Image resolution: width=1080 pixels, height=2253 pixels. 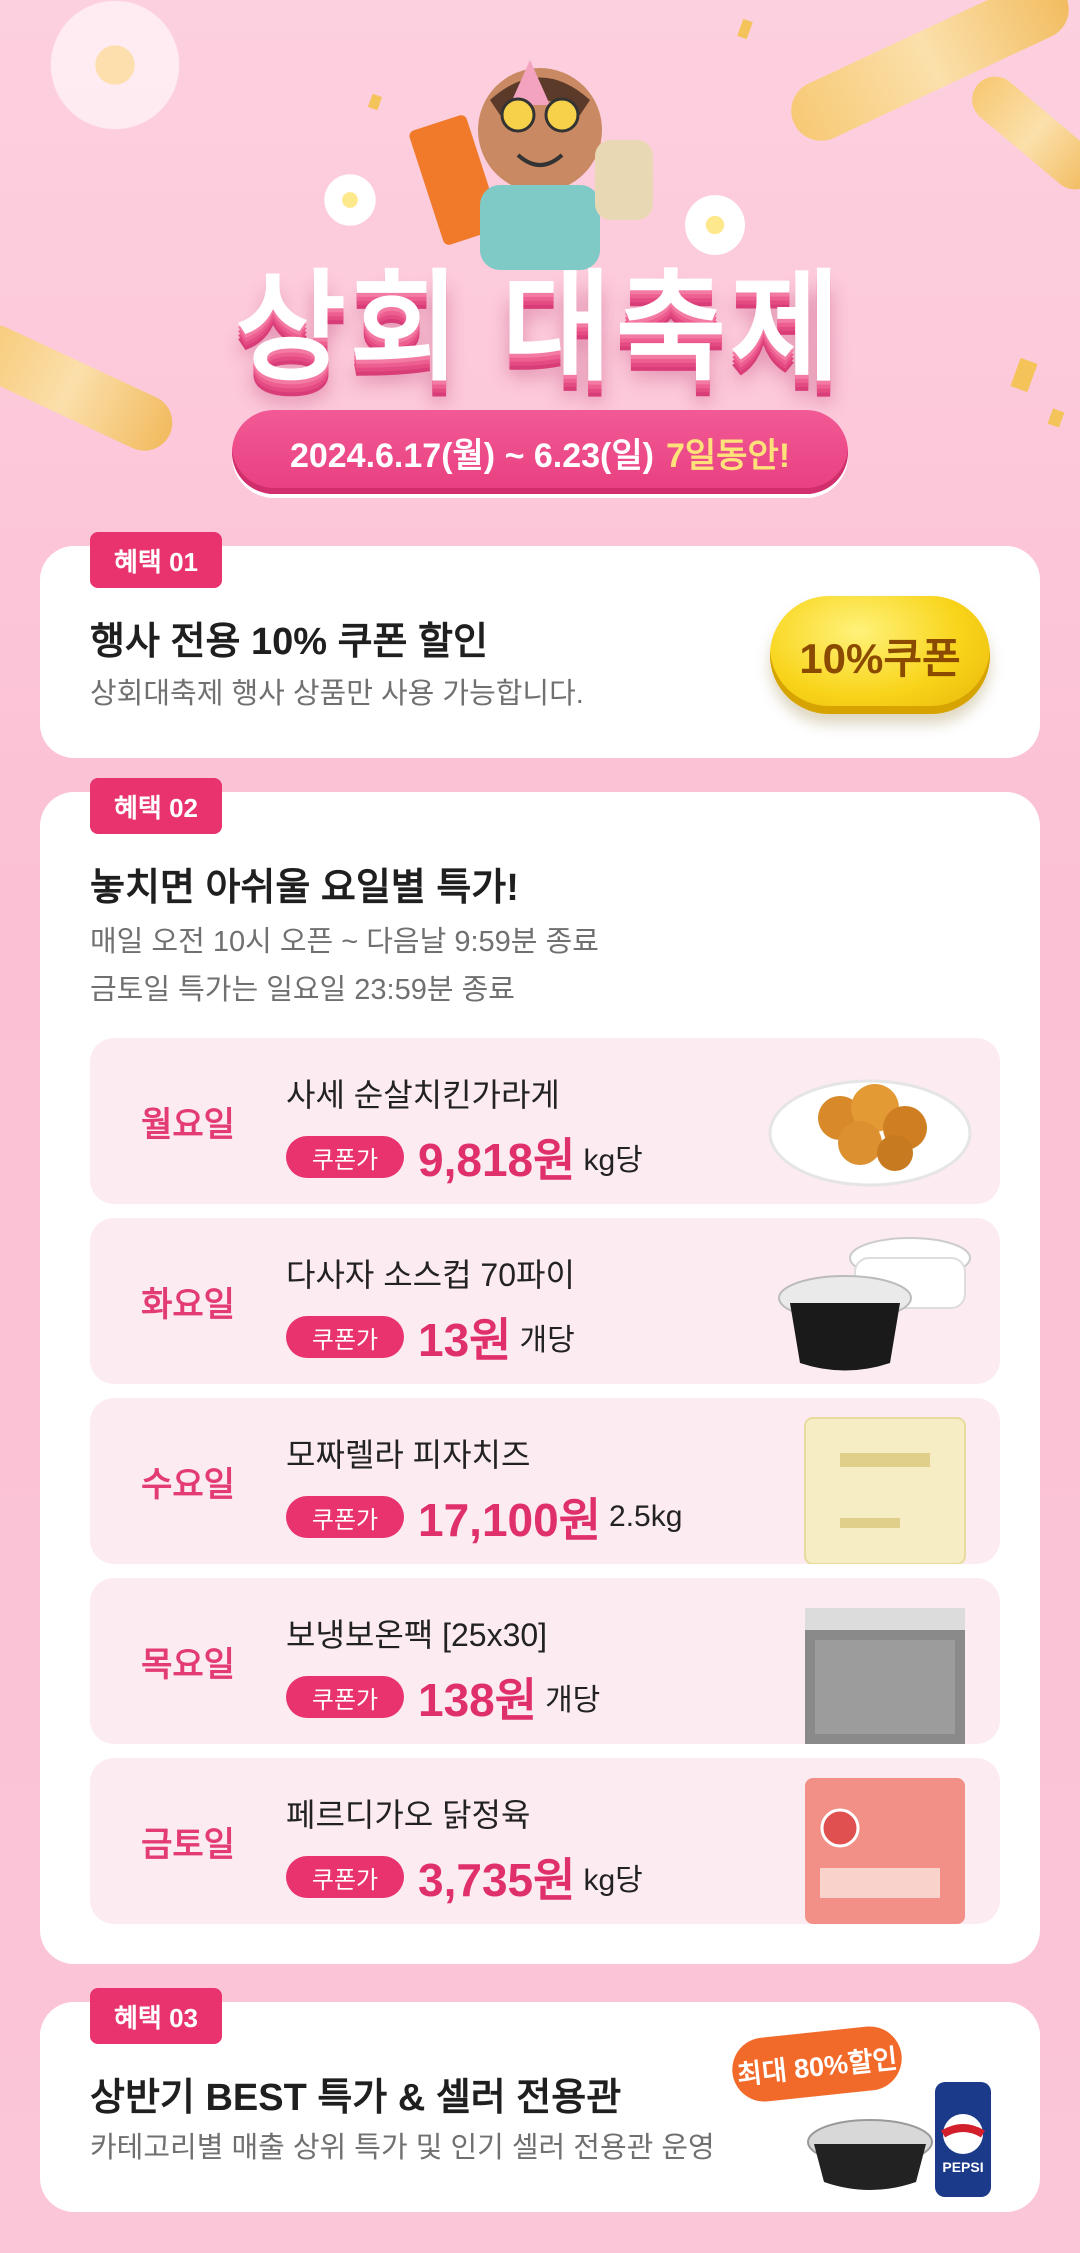 I want to click on price: 17,100원, so click(x=510, y=1520).